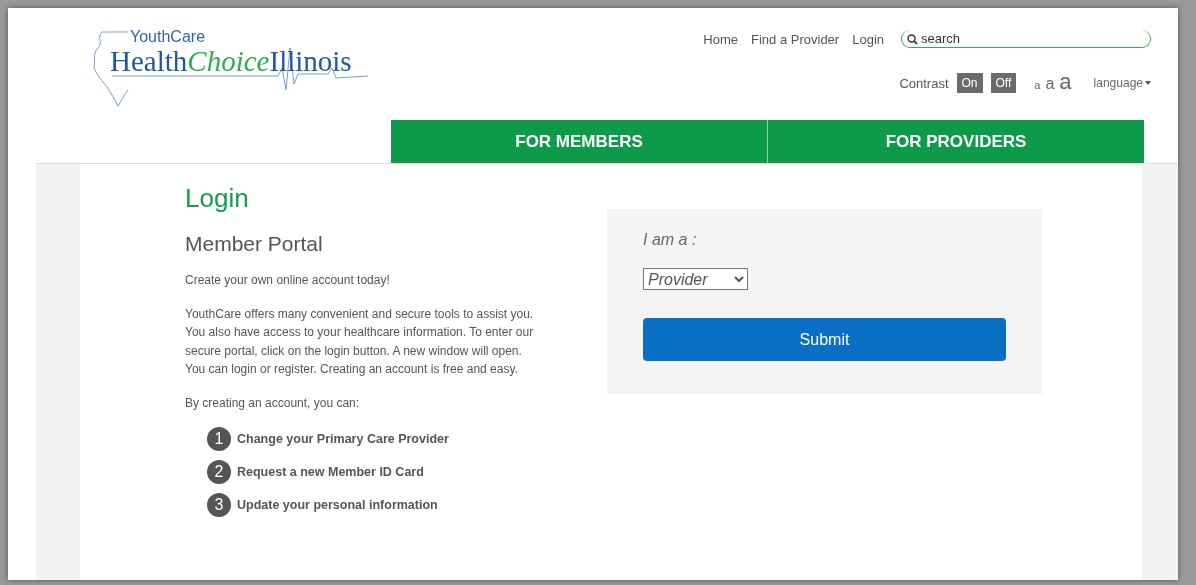 The image size is (1196, 585). What do you see at coordinates (219, 439) in the screenshot?
I see `number-badge: 1` at bounding box center [219, 439].